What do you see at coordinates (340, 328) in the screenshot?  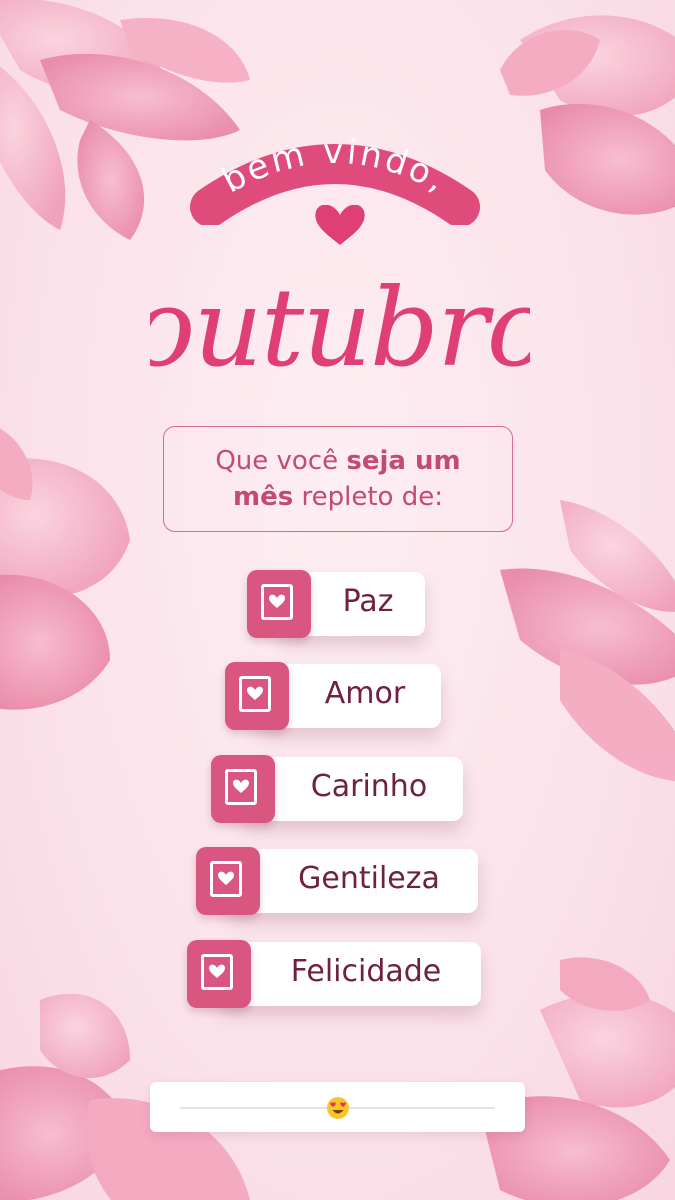 I see `page-title: outubro` at bounding box center [340, 328].